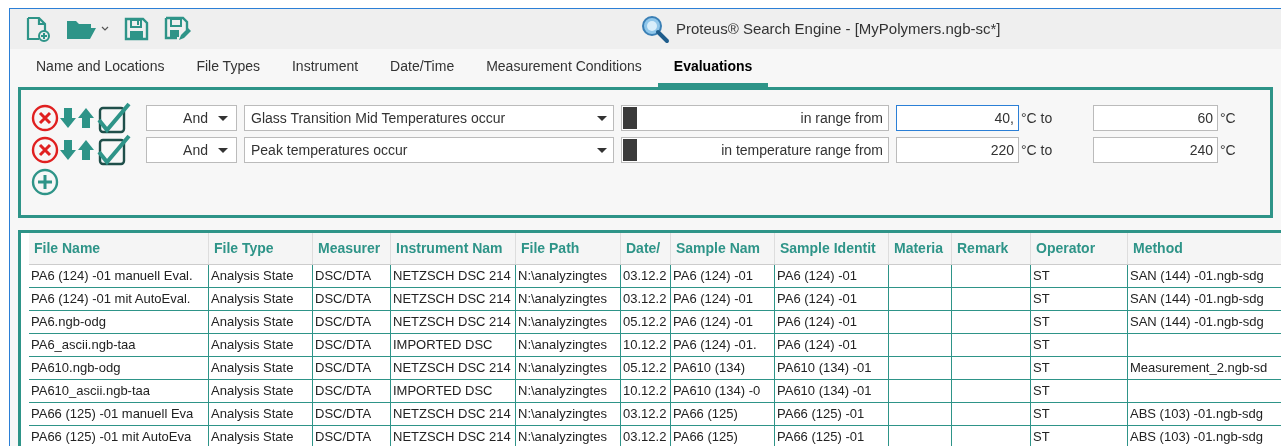  What do you see at coordinates (723, 345) in the screenshot?
I see `table-cell: PA6 (124) -01.` at bounding box center [723, 345].